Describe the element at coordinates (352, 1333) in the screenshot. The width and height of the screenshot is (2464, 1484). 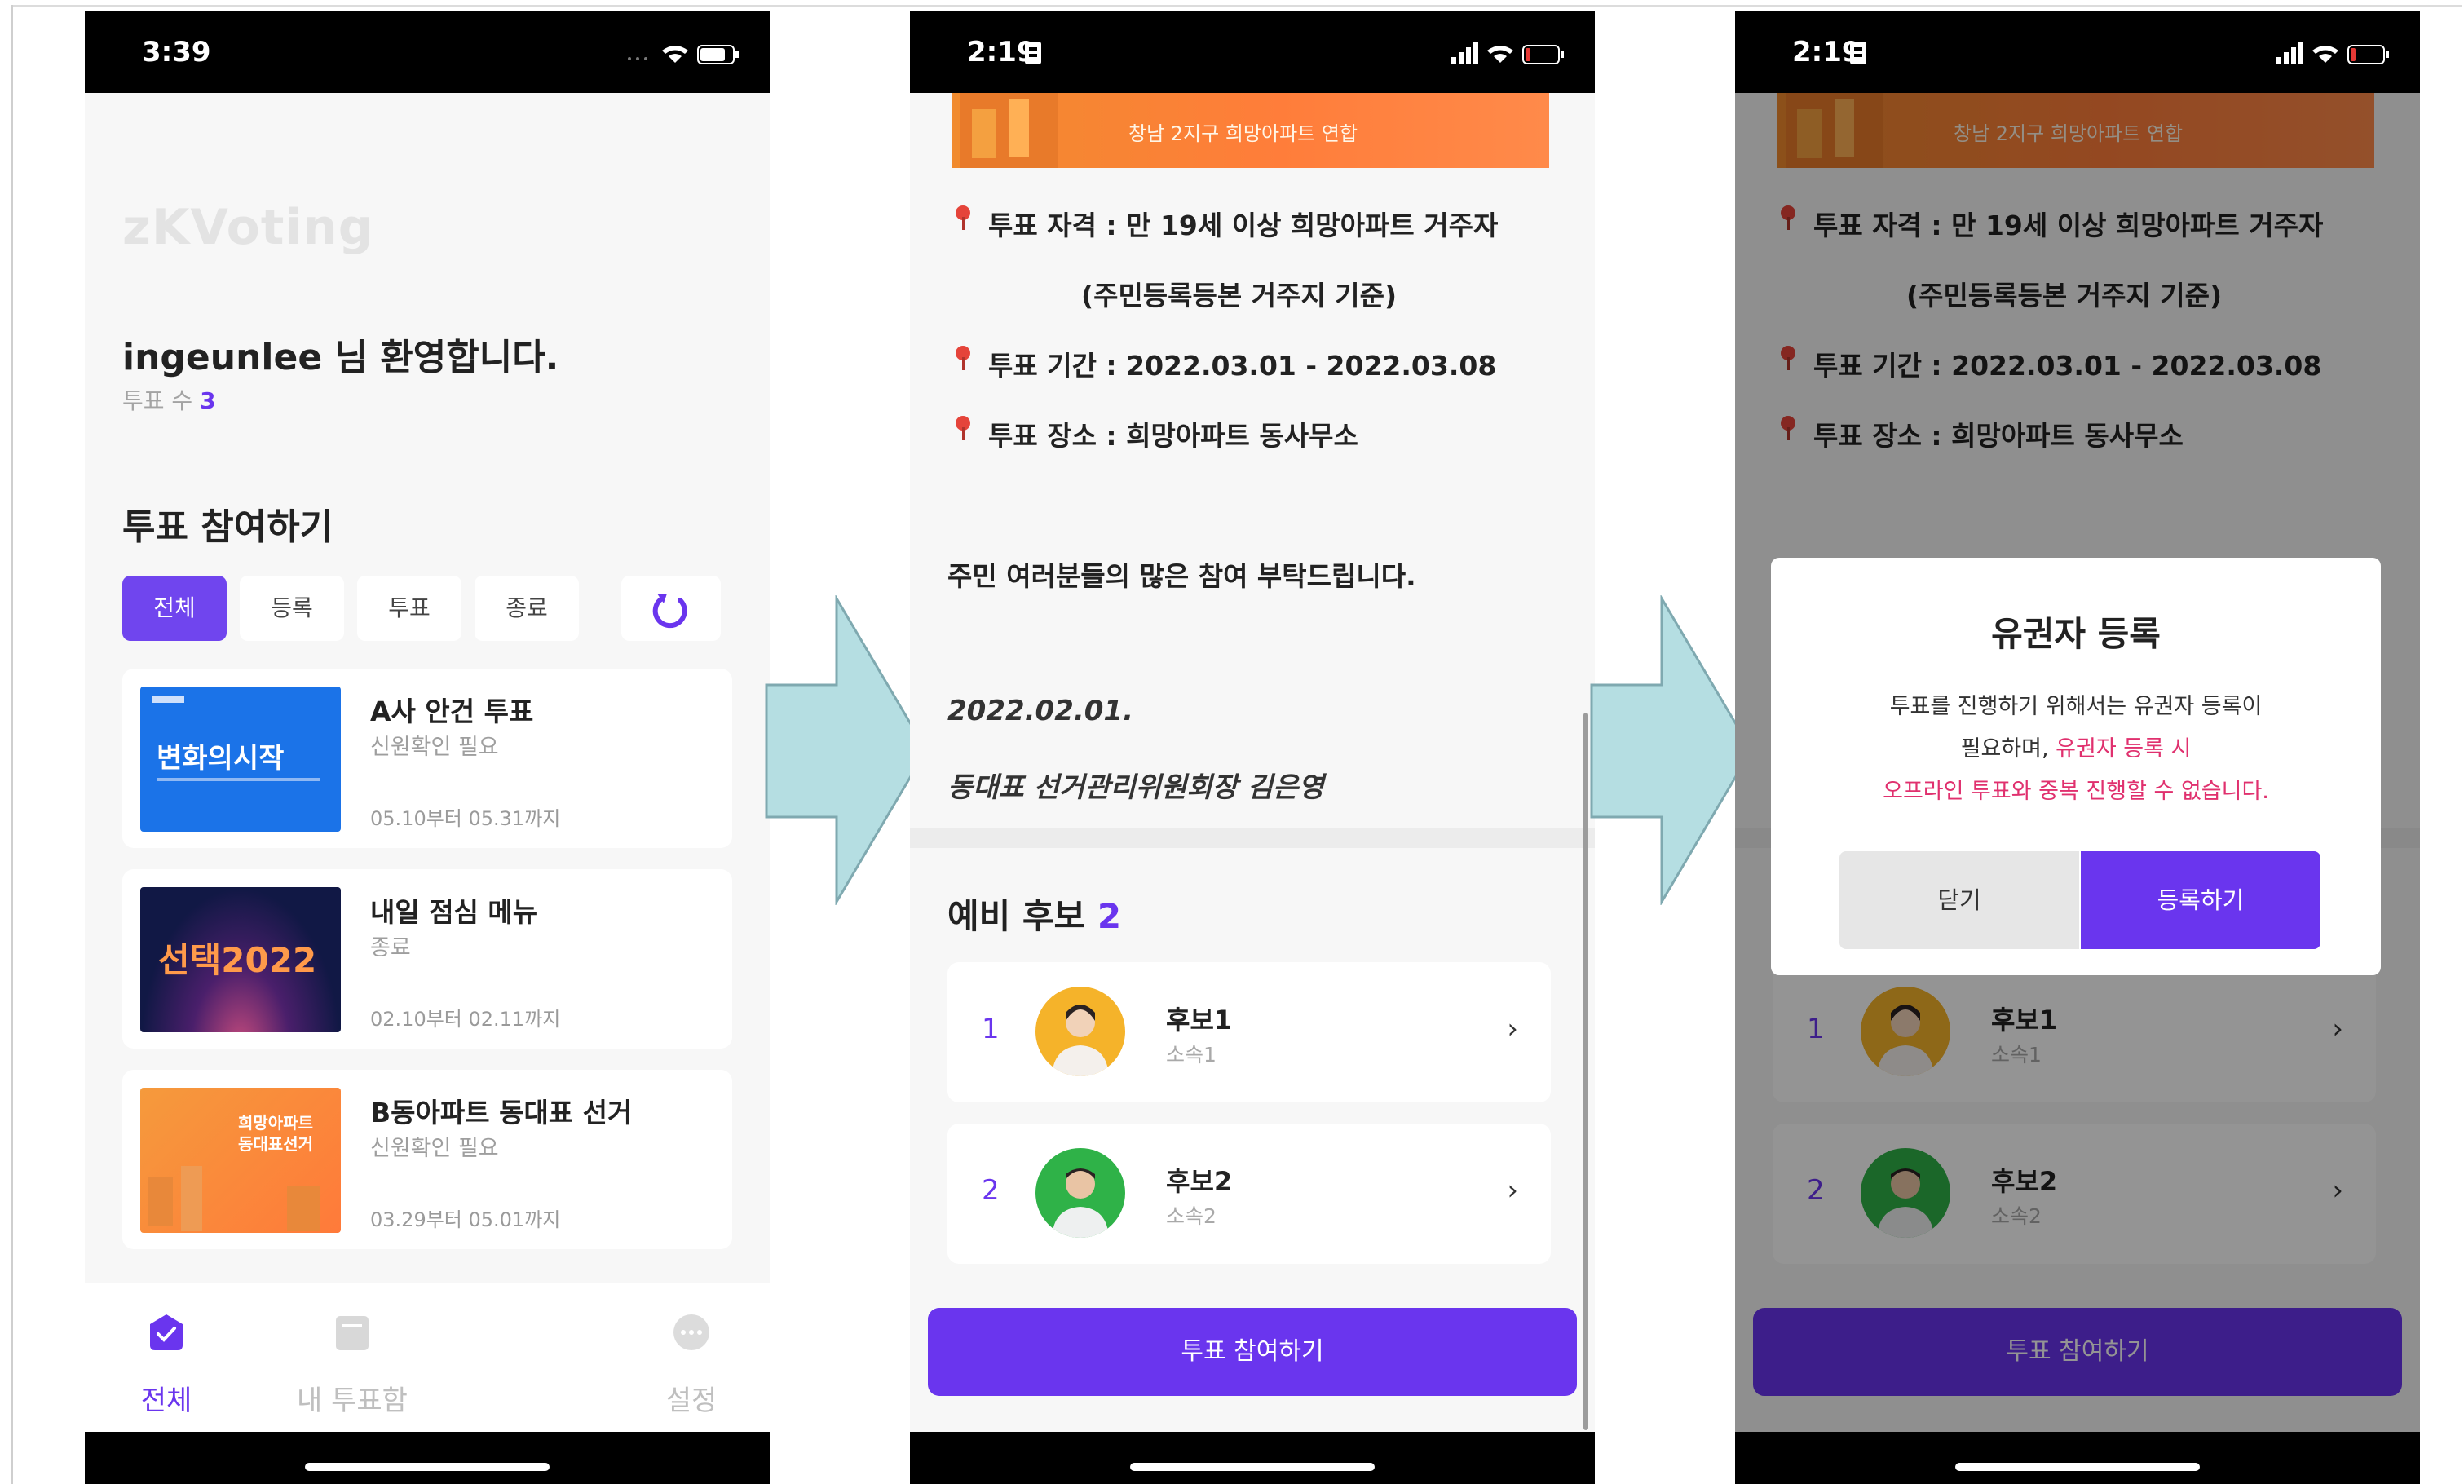
I see `ballot-box-icon` at that location.